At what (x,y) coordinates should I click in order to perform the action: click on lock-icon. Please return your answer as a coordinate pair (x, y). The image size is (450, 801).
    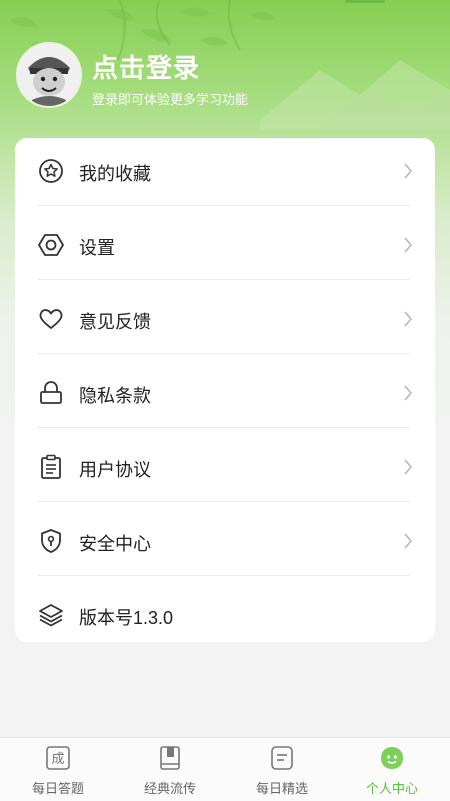
    Looking at the image, I should click on (51, 393).